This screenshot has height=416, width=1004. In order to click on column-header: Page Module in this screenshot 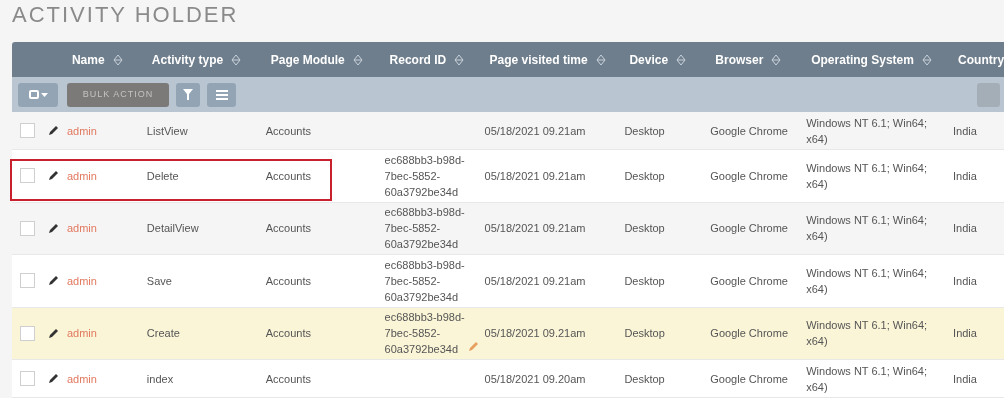, I will do `click(307, 59)`.